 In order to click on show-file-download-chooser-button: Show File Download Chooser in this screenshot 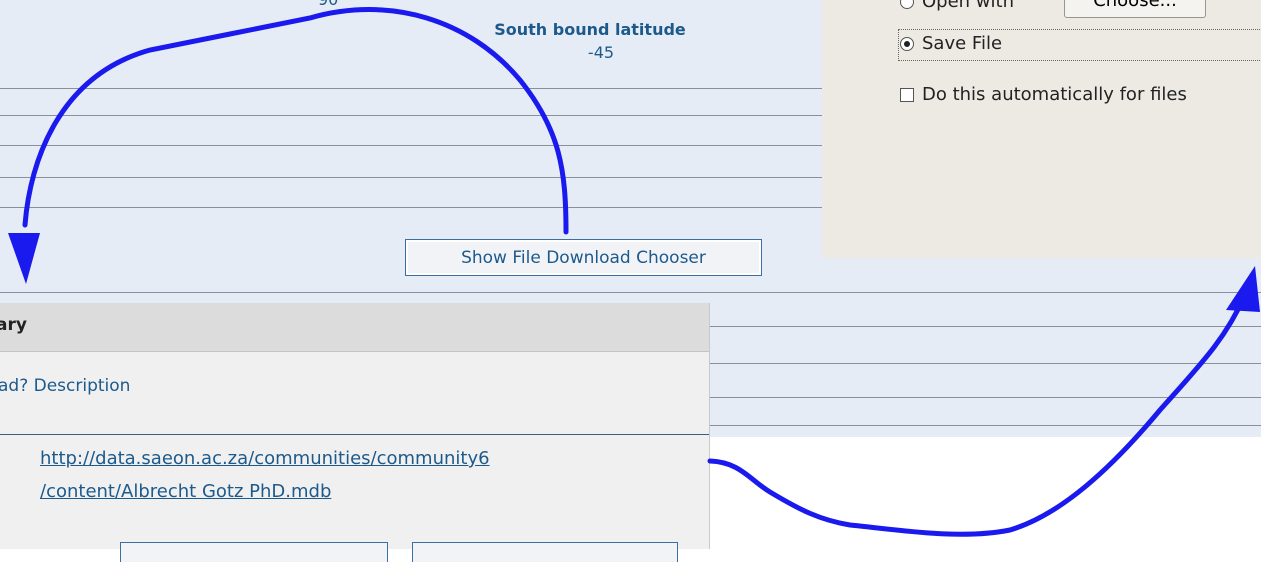, I will do `click(583, 257)`.